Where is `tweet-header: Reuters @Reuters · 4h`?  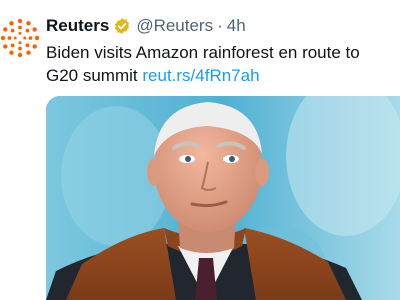
tweet-header: Reuters @Reuters · 4h is located at coordinates (146, 26).